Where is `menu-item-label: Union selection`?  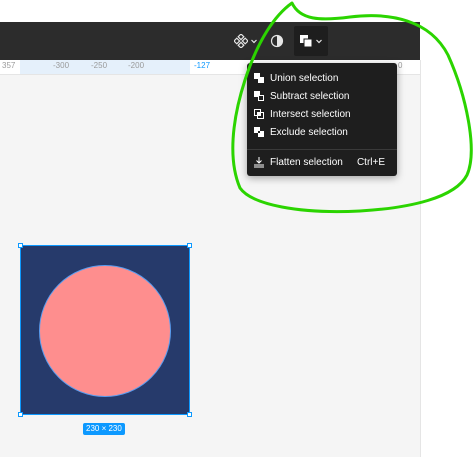
menu-item-label: Union selection is located at coordinates (304, 78).